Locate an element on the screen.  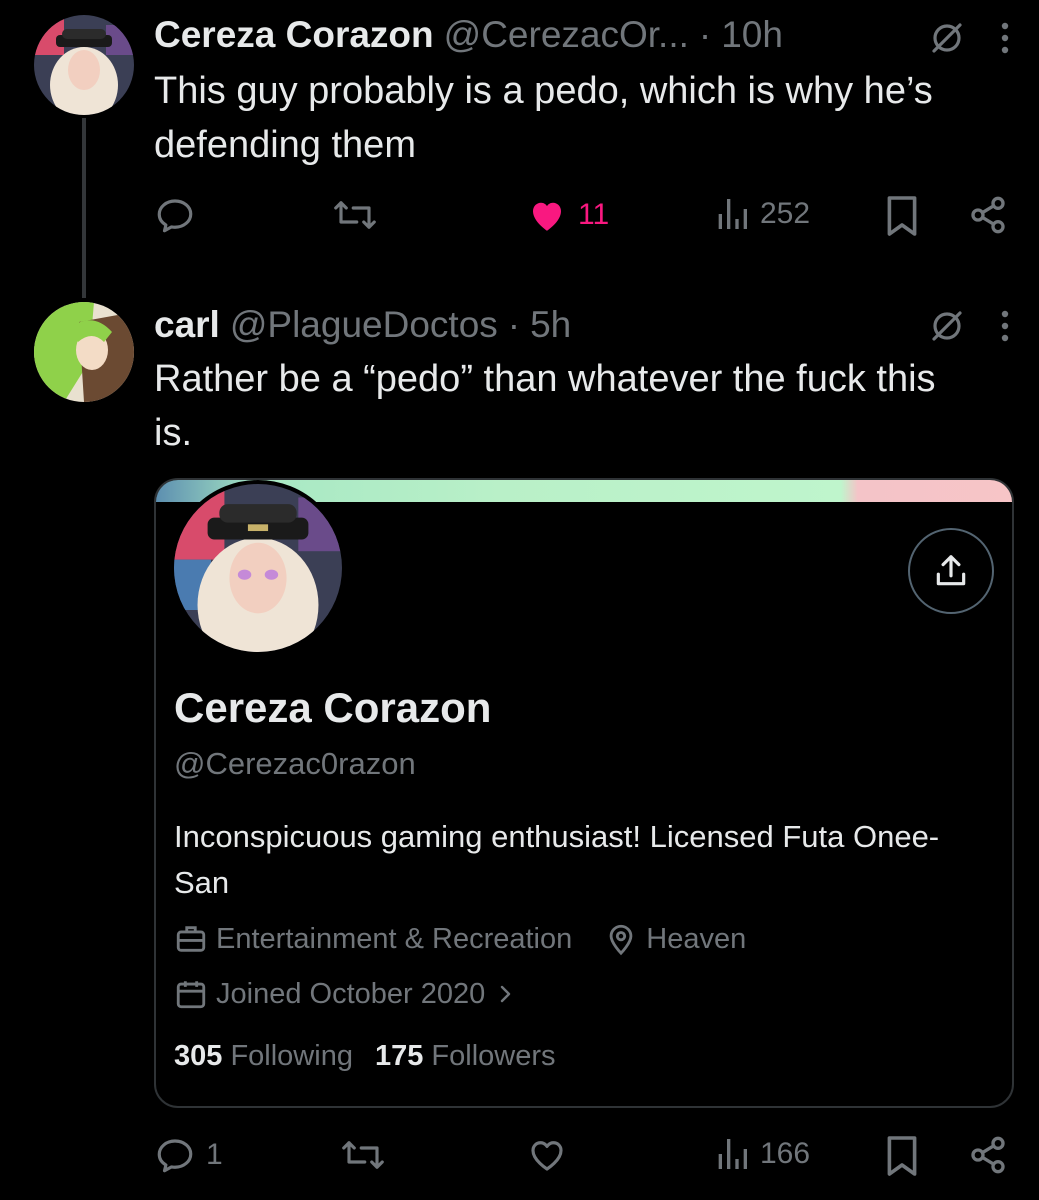
profile-share-button is located at coordinates (951, 571).